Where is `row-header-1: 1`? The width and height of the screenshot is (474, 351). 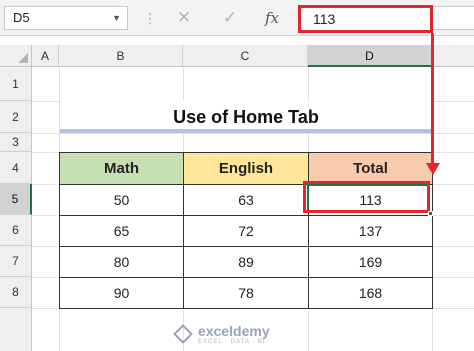
row-header-1: 1 is located at coordinates (16, 84).